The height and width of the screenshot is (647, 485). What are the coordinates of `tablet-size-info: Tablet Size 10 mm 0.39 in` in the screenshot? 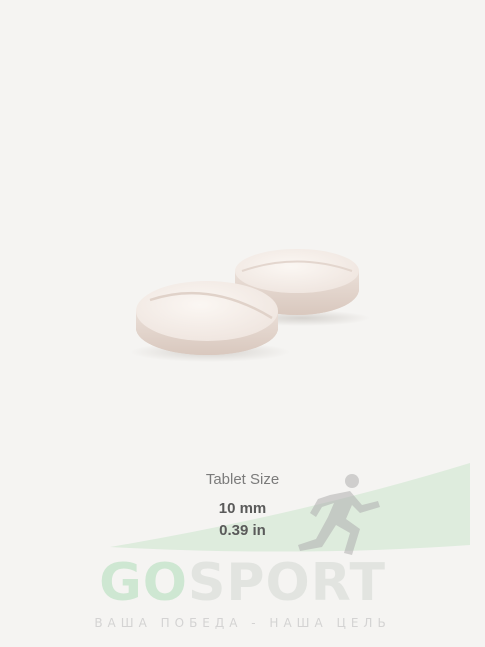 It's located at (242, 505).